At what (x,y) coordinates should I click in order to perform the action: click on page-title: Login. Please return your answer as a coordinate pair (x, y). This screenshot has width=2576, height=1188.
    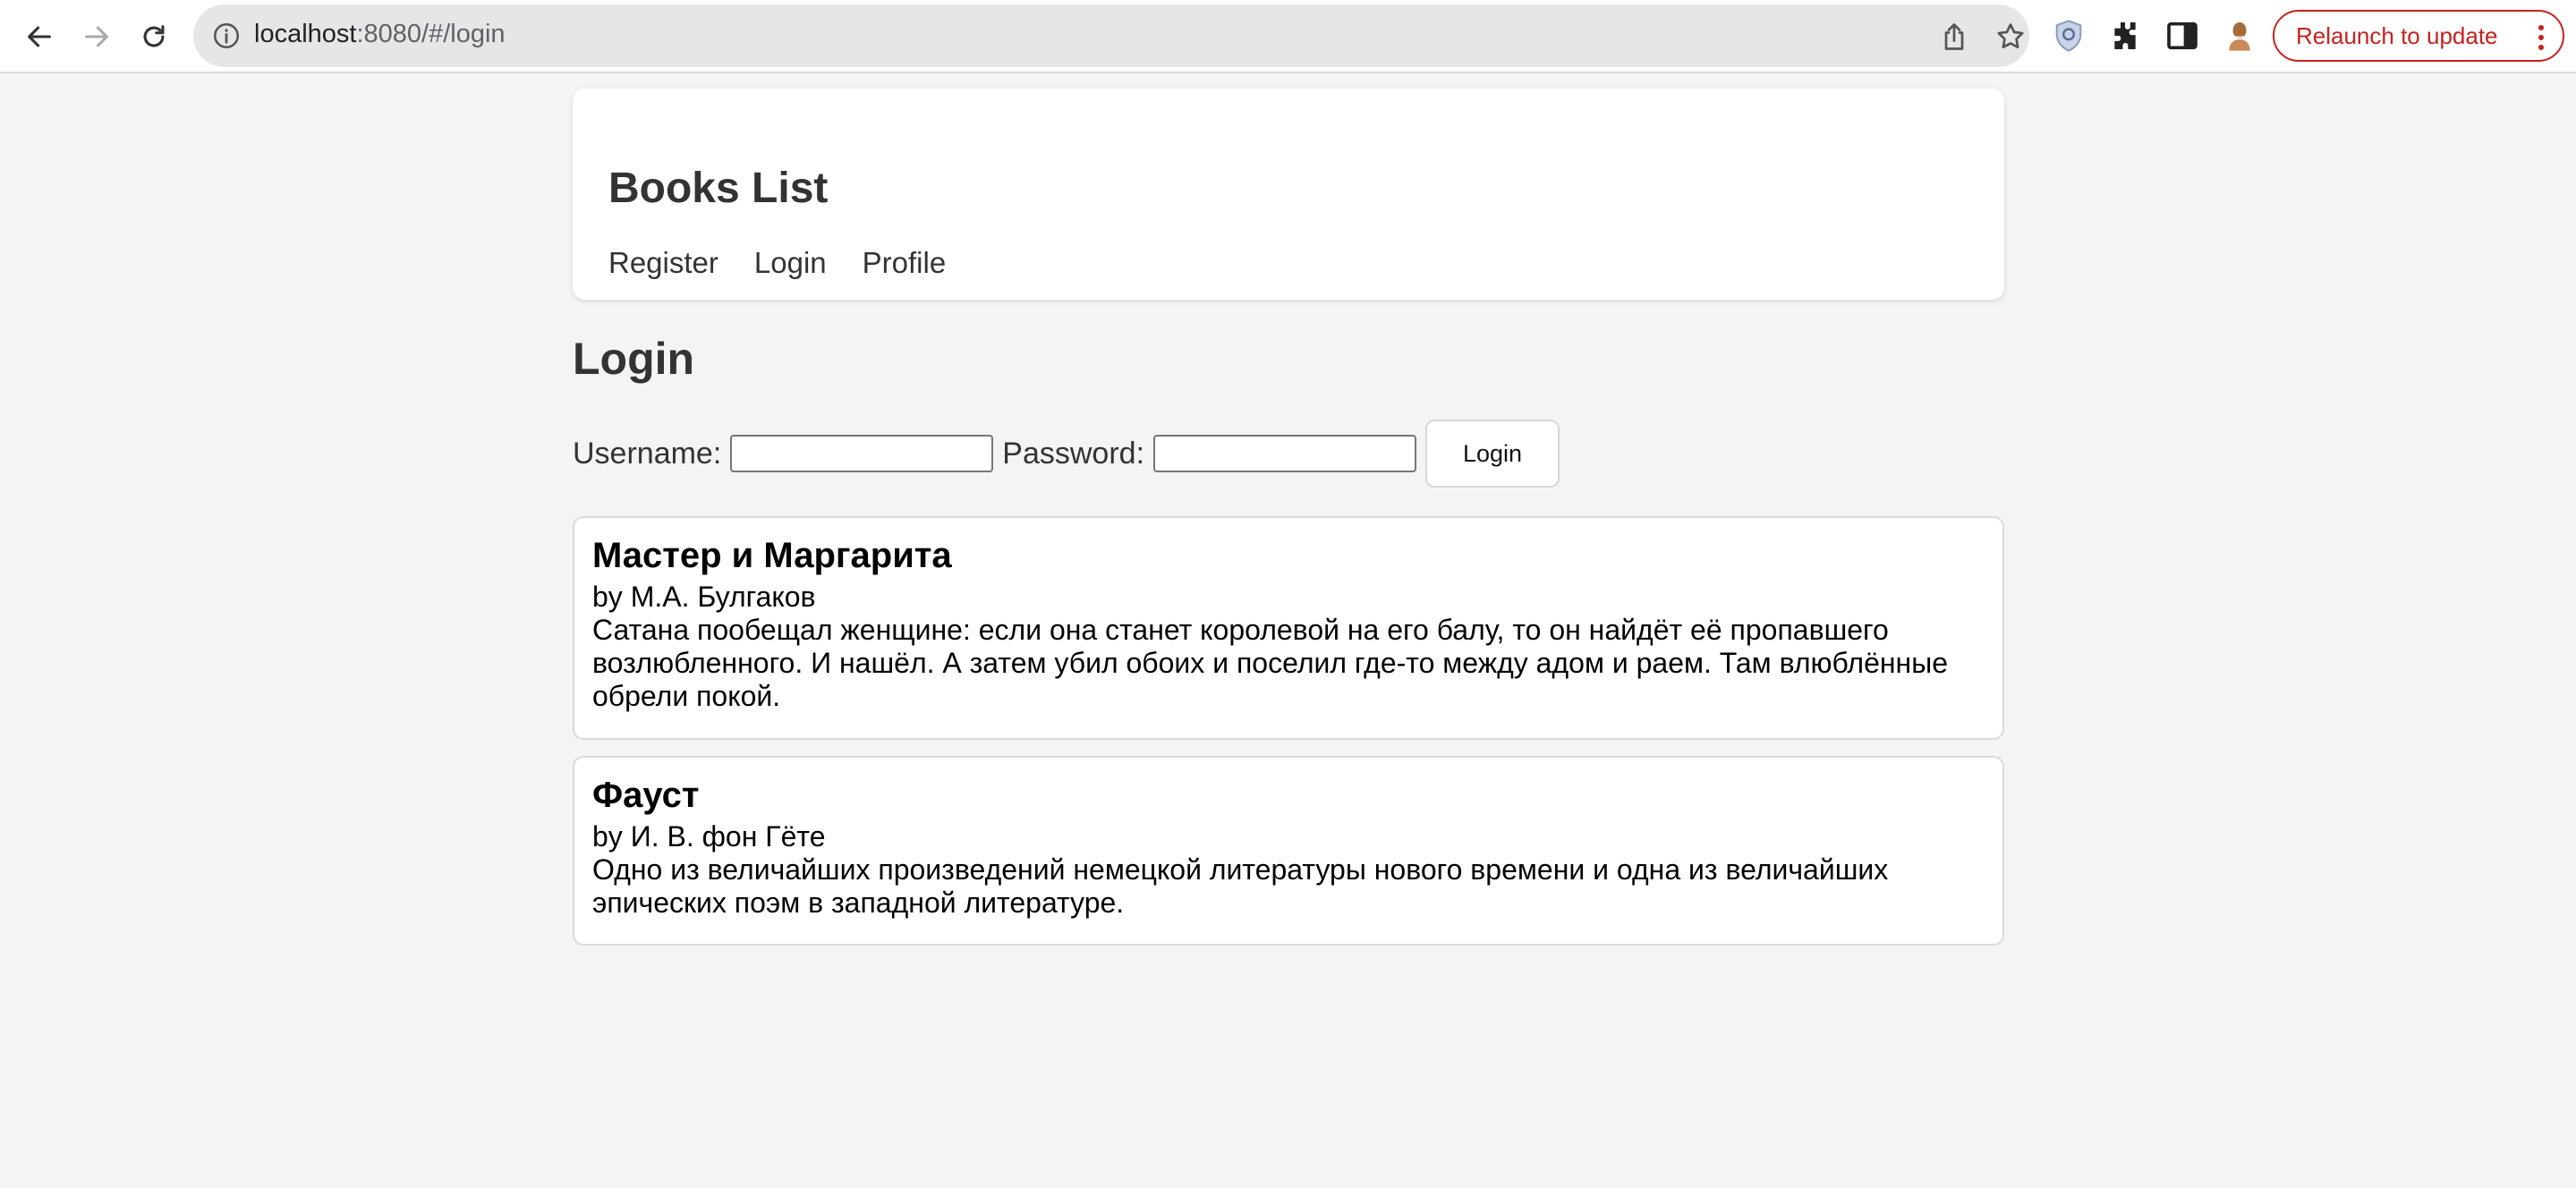
    Looking at the image, I should click on (634, 359).